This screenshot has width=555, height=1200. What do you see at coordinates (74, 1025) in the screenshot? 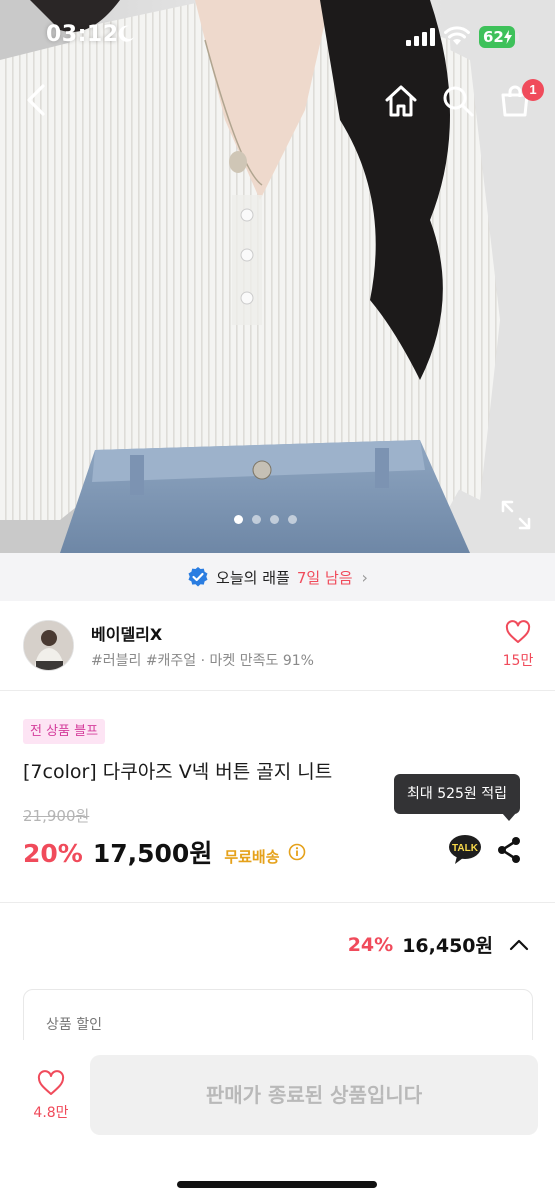
I see `discount-section-label: 상품 할인` at bounding box center [74, 1025].